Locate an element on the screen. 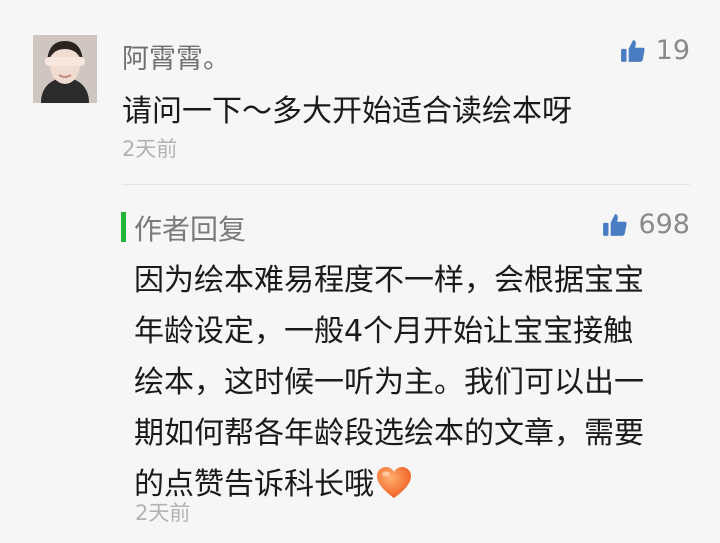 The image size is (720, 543). reply-line-last: 的点赞告诉科长哦 is located at coordinates (414, 484).